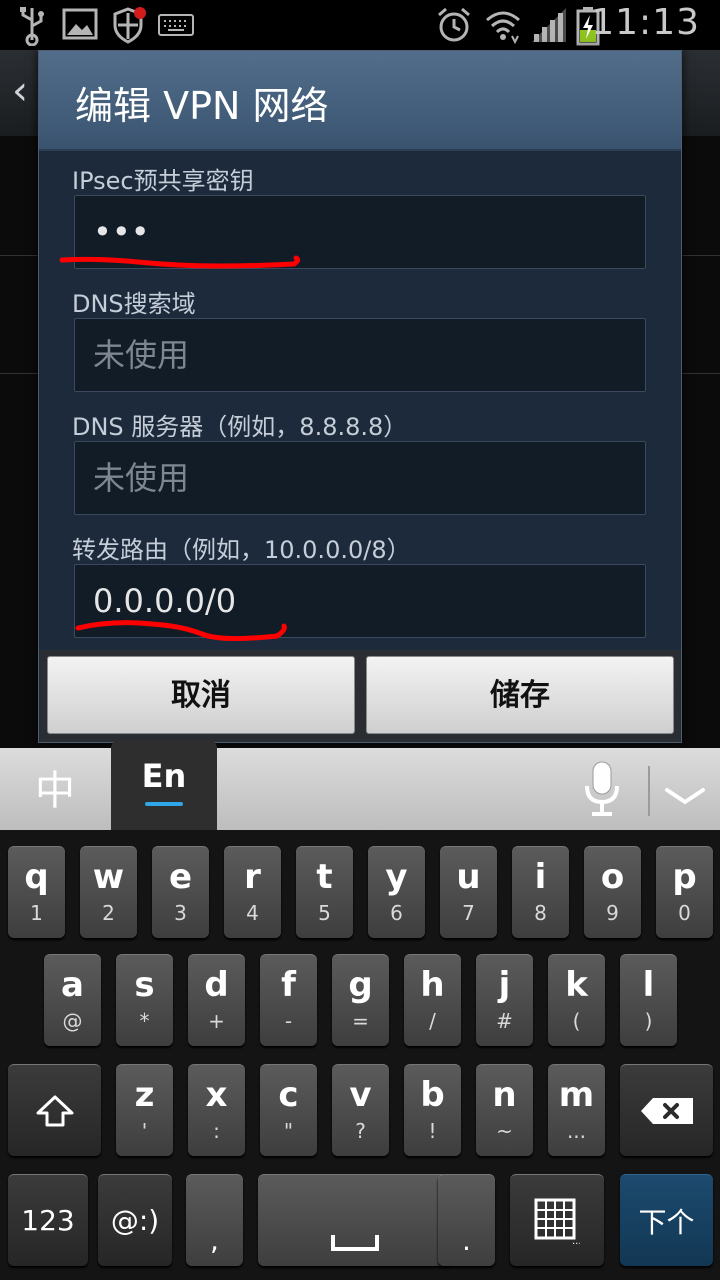  I want to click on ipsec-psk-input: •••, so click(360, 232).